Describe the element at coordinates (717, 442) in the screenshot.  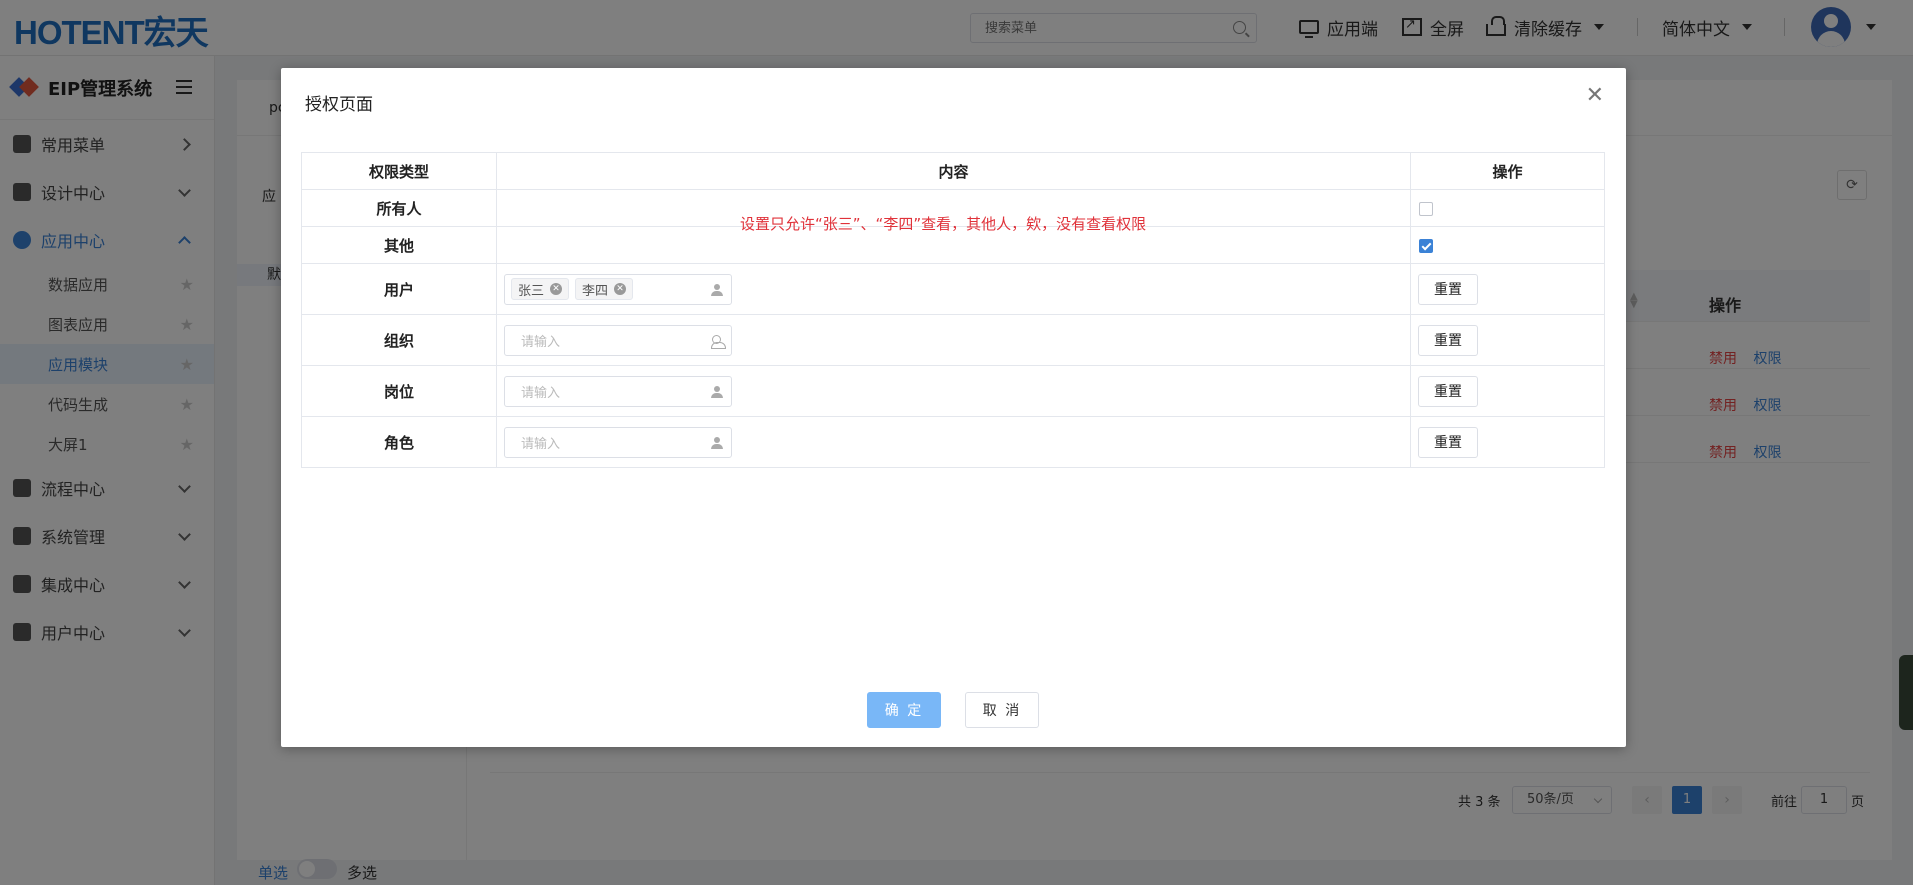
I see `role-picker-icon` at that location.